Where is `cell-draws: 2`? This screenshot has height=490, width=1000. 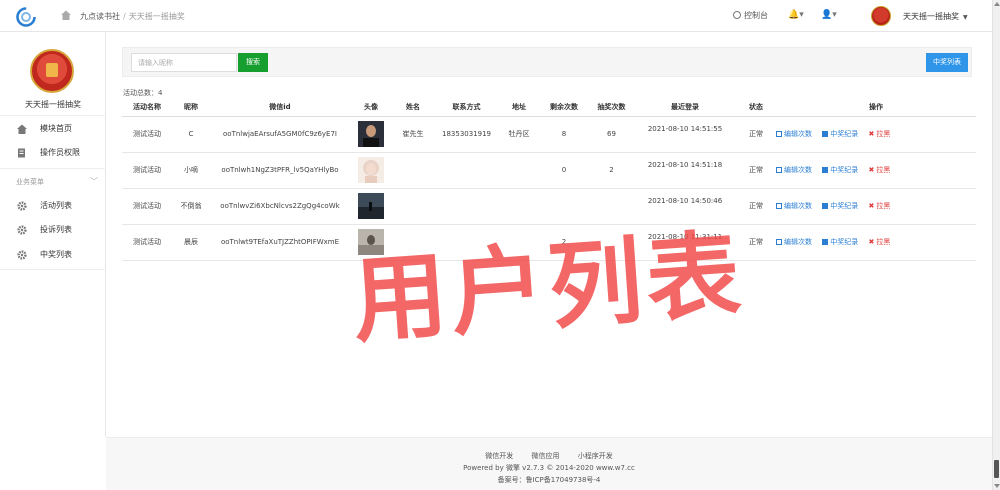 cell-draws: 2 is located at coordinates (611, 170).